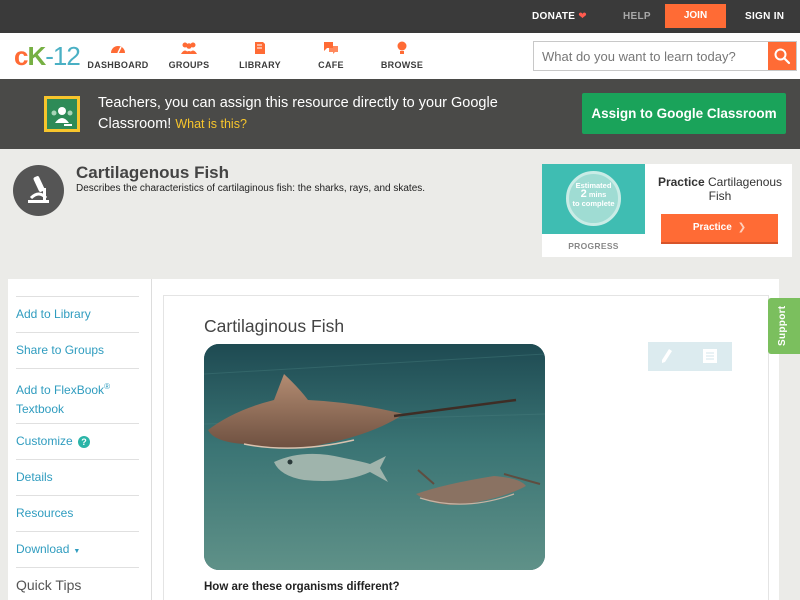 Image resolution: width=800 pixels, height=600 pixels. What do you see at coordinates (62, 114) in the screenshot?
I see `google-classroom-icon` at bounding box center [62, 114].